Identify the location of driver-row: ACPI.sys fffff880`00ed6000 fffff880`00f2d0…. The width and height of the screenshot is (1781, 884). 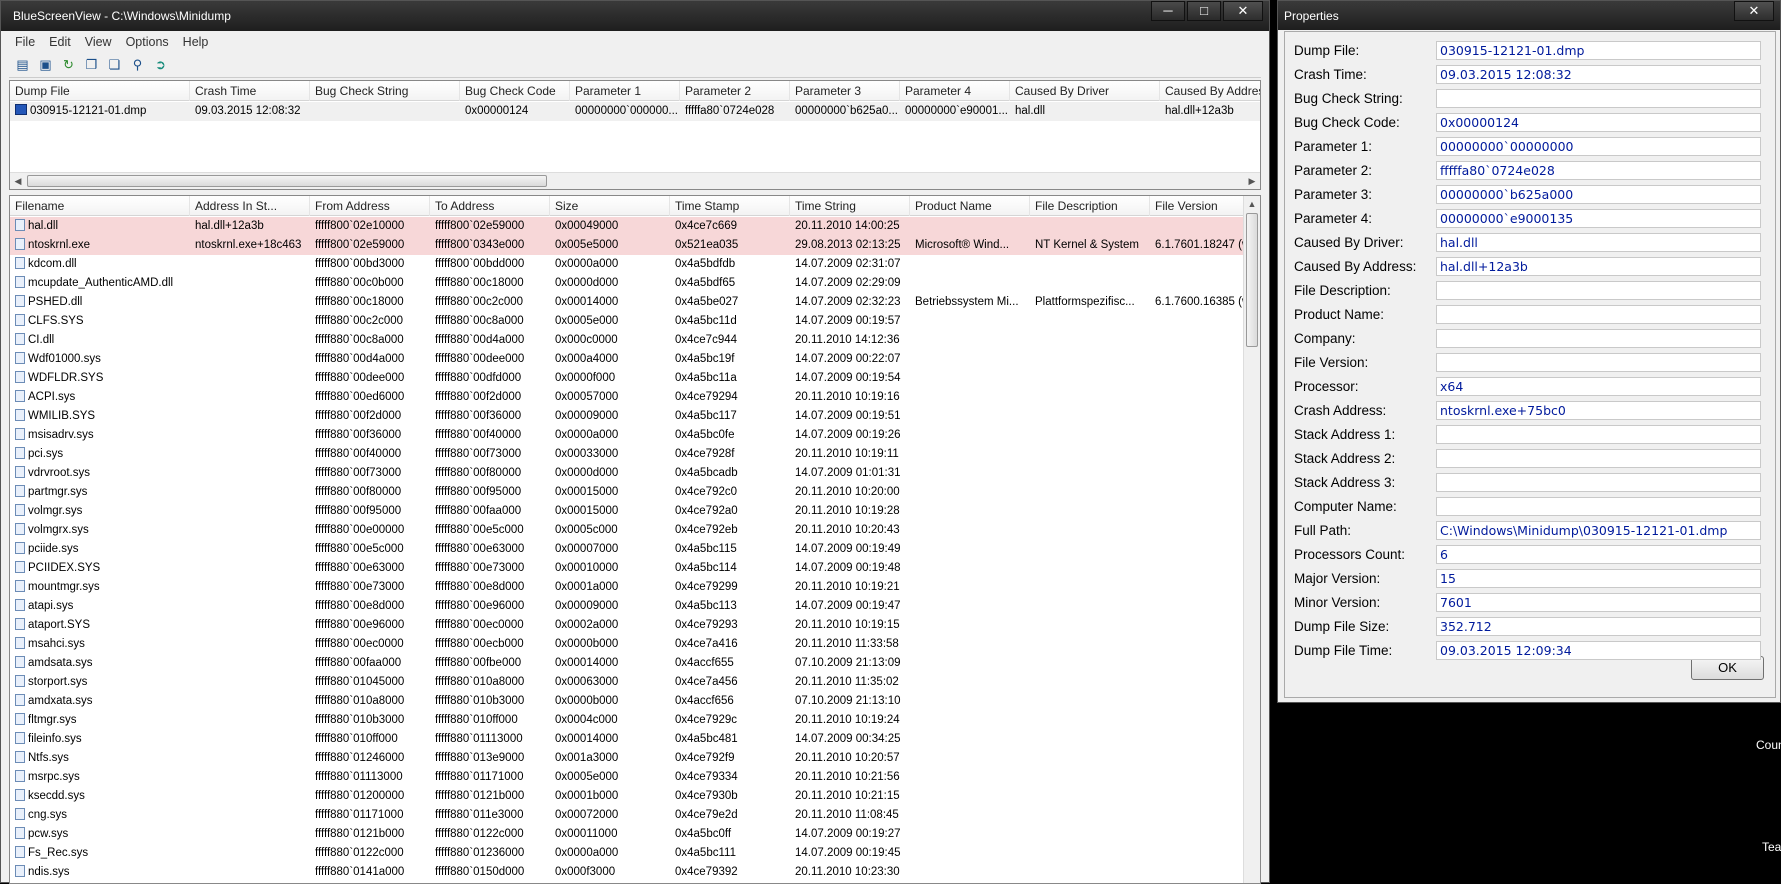
(630, 397).